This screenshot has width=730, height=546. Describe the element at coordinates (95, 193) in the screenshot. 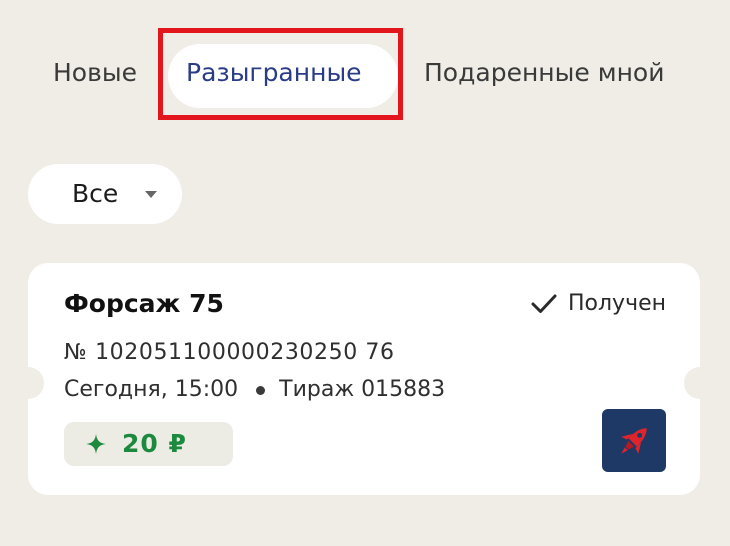

I see `filter-label: Все` at that location.